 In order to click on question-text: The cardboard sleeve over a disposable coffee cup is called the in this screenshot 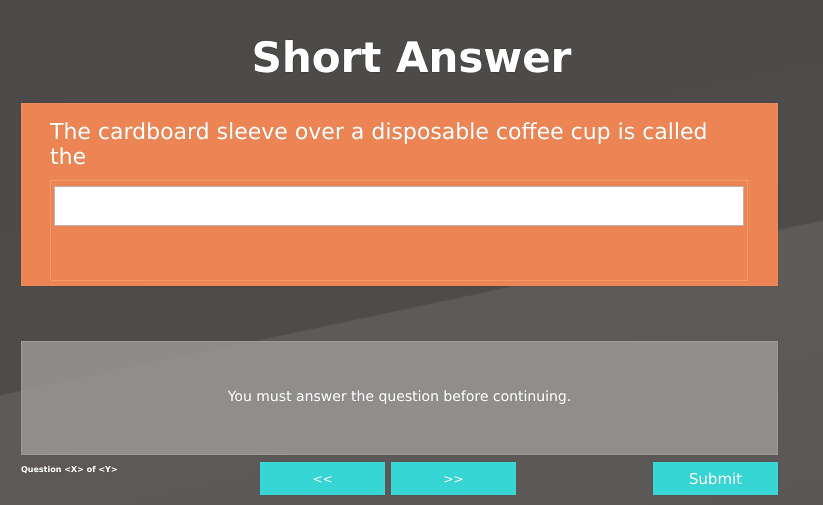, I will do `click(379, 145)`.